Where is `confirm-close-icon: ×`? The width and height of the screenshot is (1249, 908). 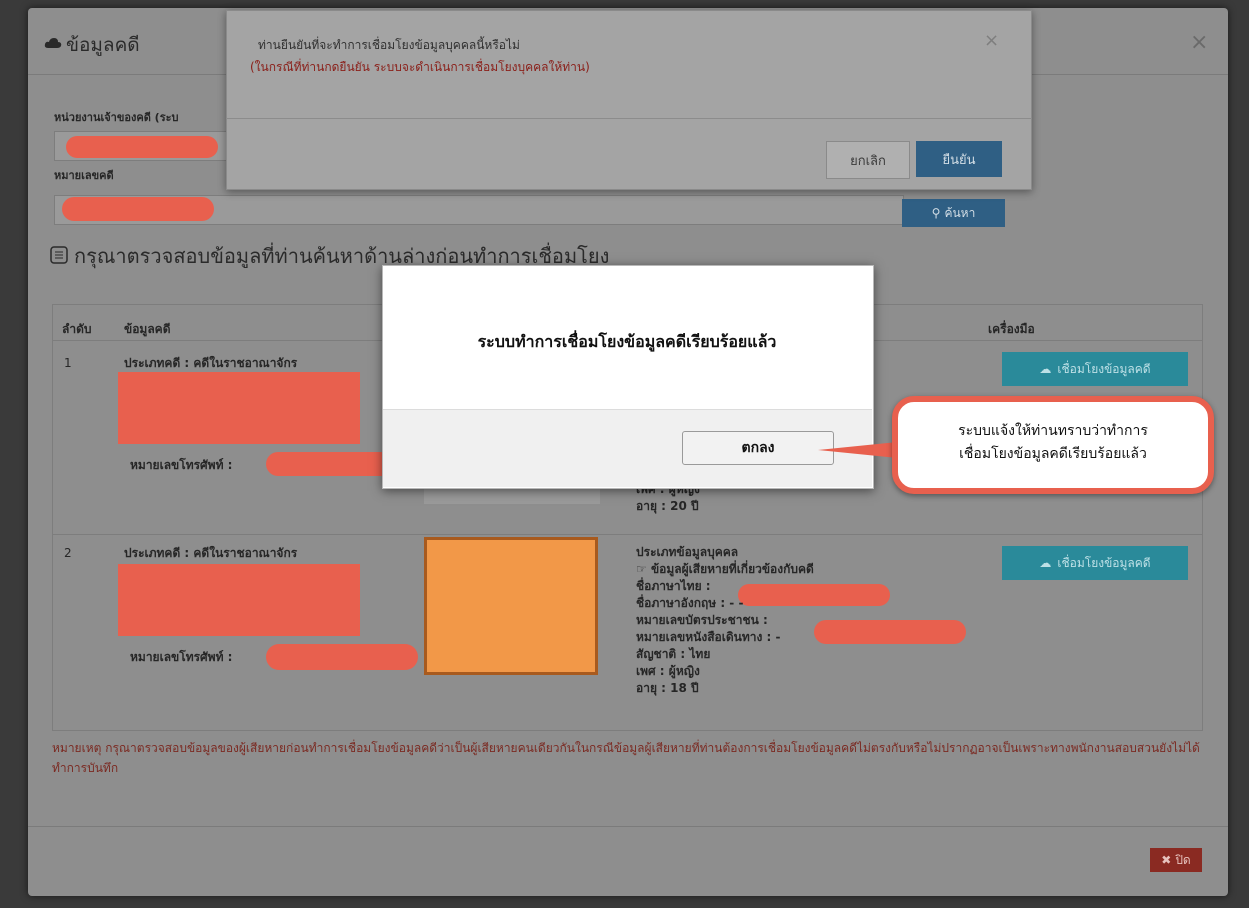 confirm-close-icon: × is located at coordinates (991, 40).